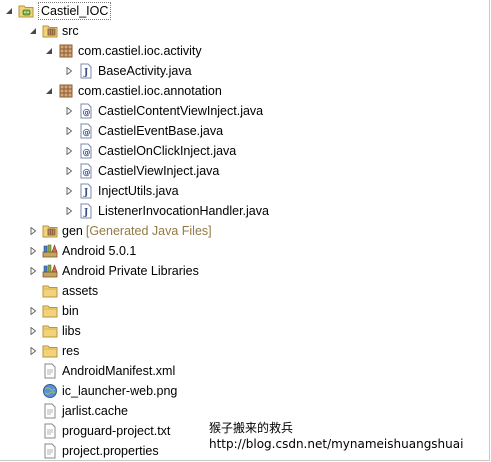 This screenshot has height=462, width=491. Describe the element at coordinates (50, 371) in the screenshot. I see `xml-file-icon` at that location.